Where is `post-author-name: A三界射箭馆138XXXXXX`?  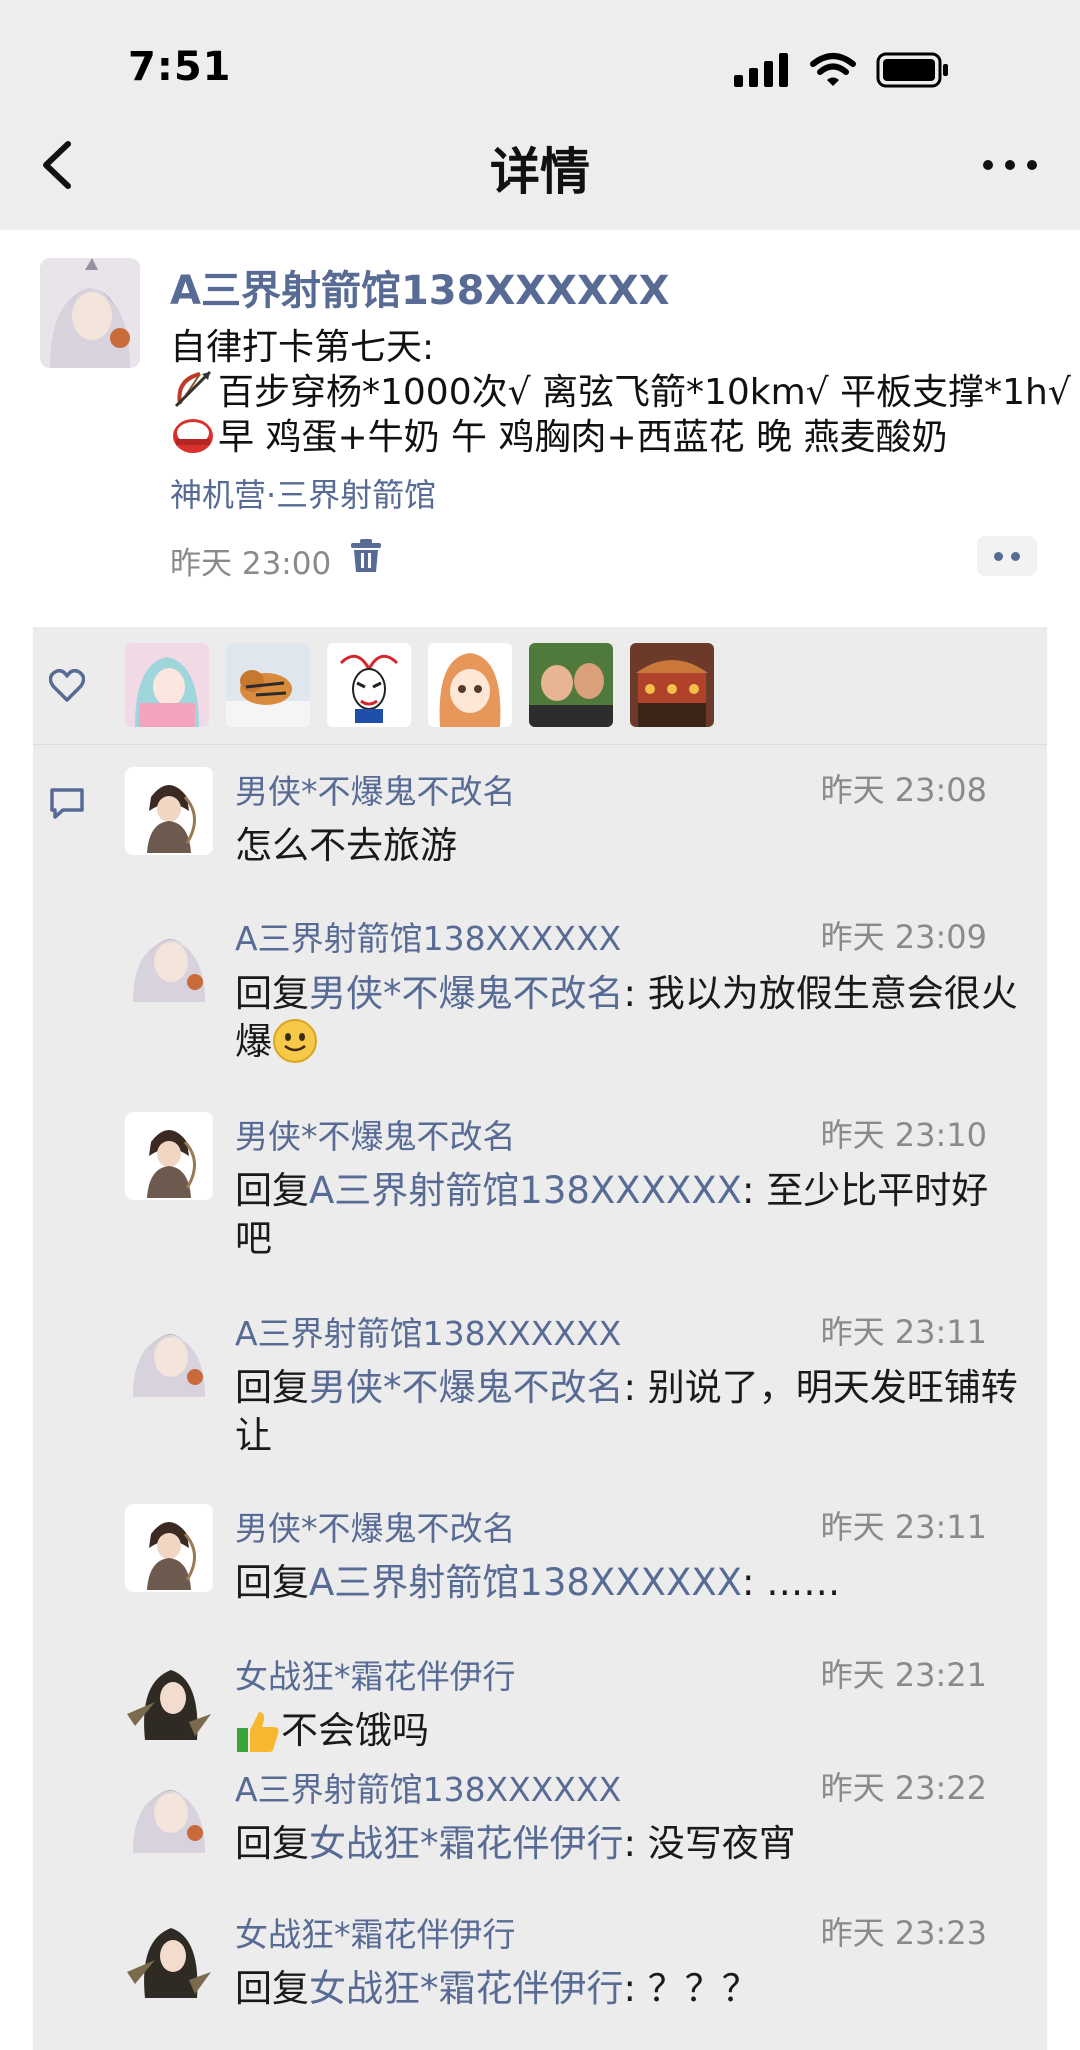
post-author-name: A三界射箭馆138XXXXXX is located at coordinates (420, 287).